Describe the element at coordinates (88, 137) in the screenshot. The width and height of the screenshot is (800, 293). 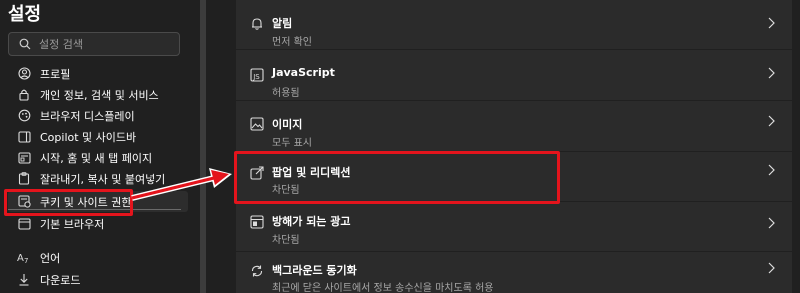
I see `sidebar-item-label: Copilot 및 사이드바` at that location.